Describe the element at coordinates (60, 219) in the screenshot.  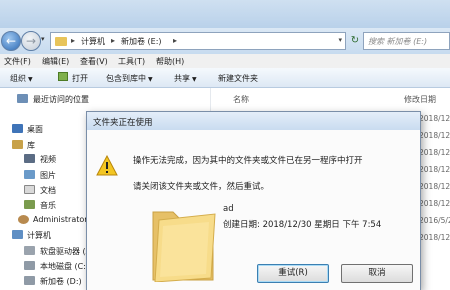
I see `nav-administrator: Administrator` at that location.